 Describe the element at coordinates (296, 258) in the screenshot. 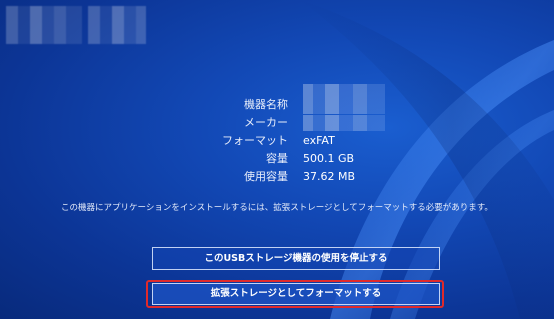

I see `stop-usb-storage-button: このUSBストレージ機器の使用を停止する` at that location.